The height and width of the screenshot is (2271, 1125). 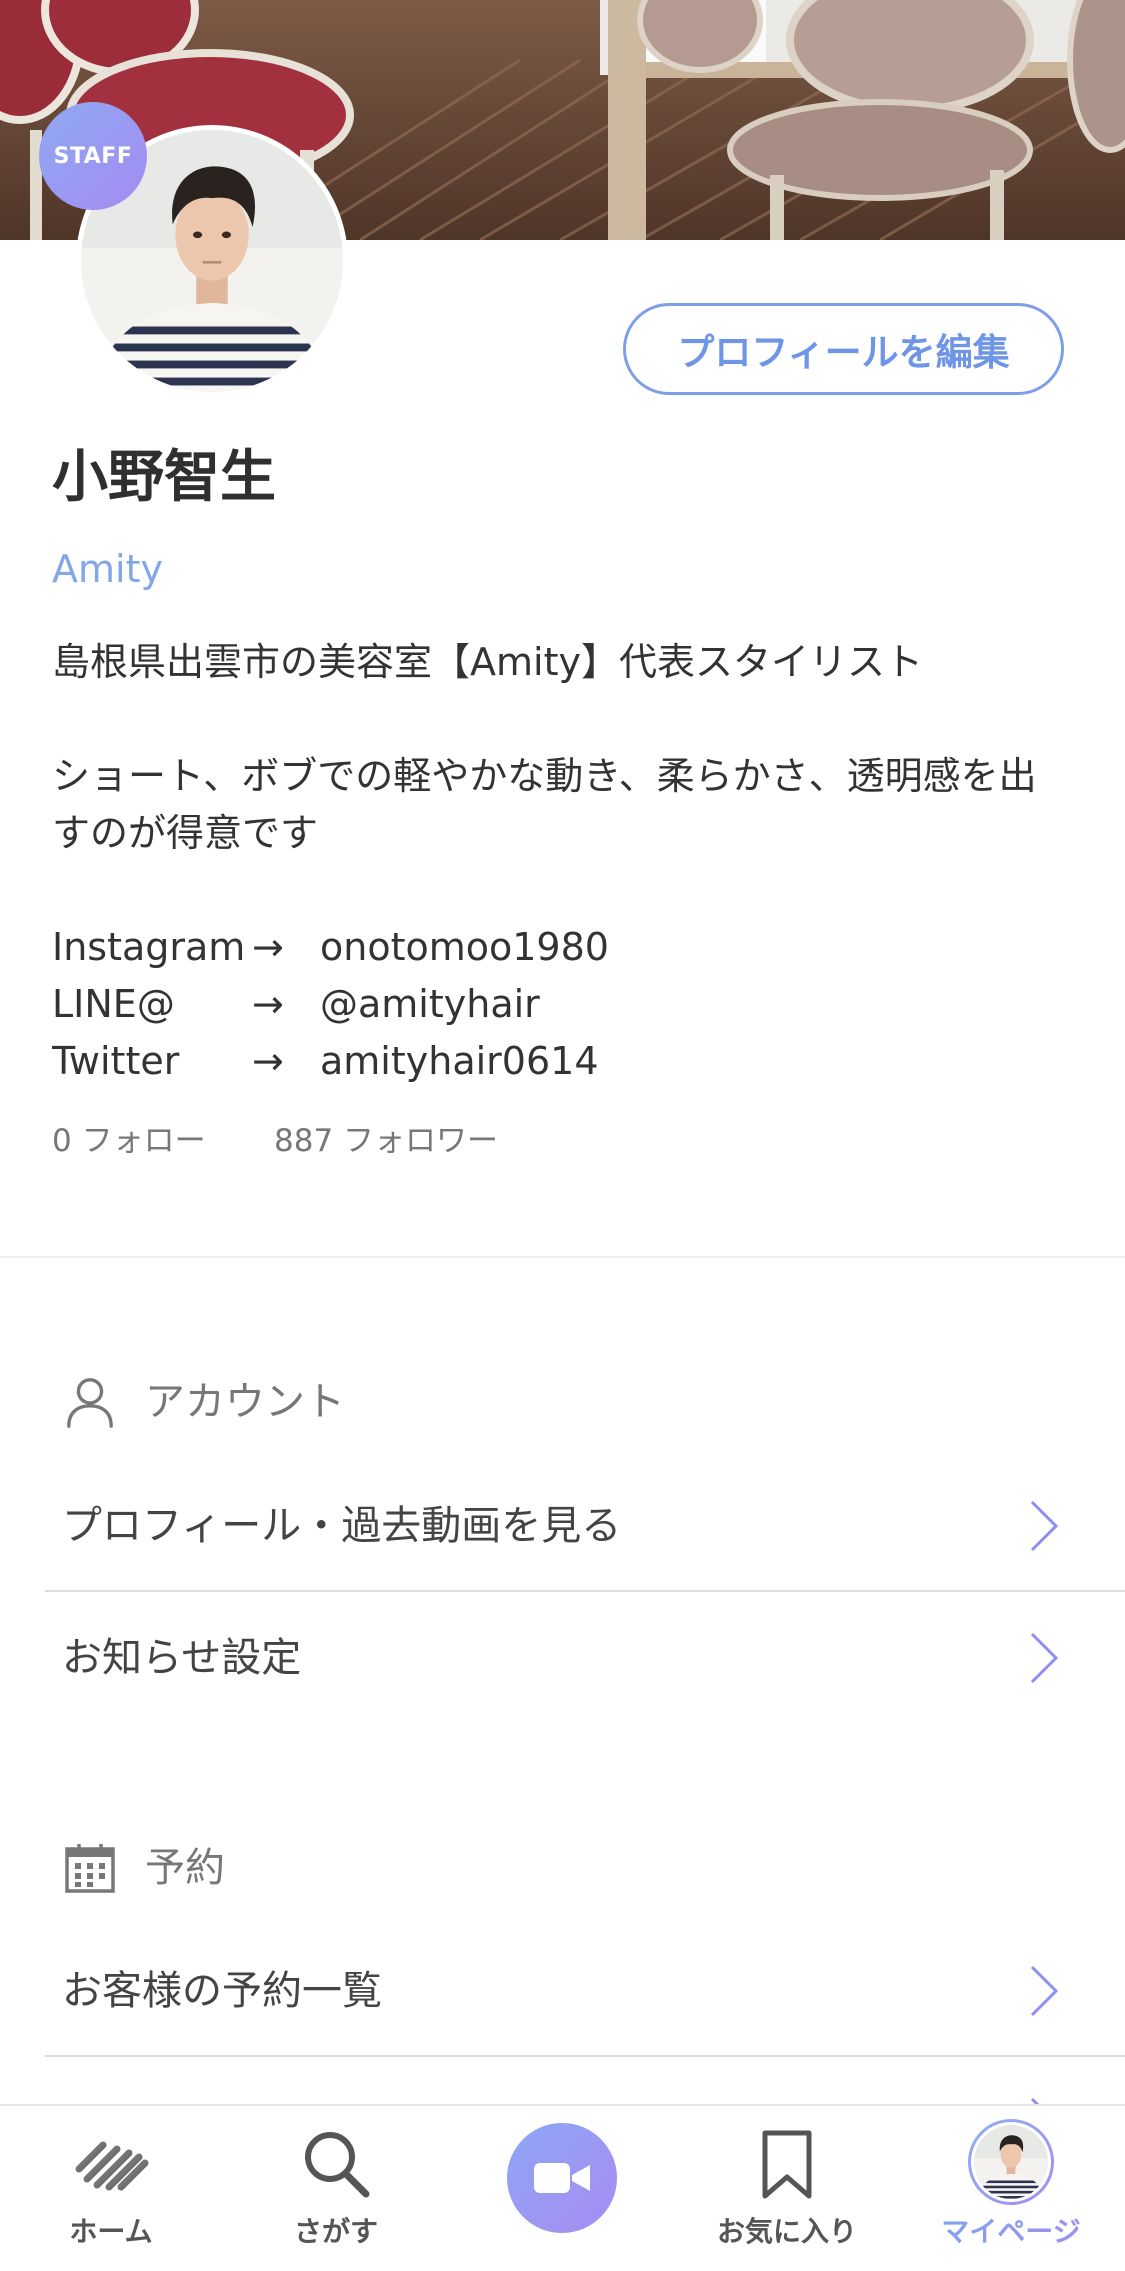 I want to click on calendar-icon, so click(x=90, y=1868).